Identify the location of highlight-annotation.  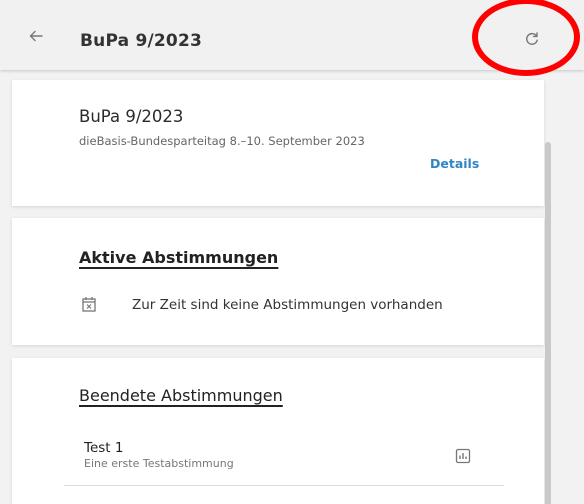
(526, 38).